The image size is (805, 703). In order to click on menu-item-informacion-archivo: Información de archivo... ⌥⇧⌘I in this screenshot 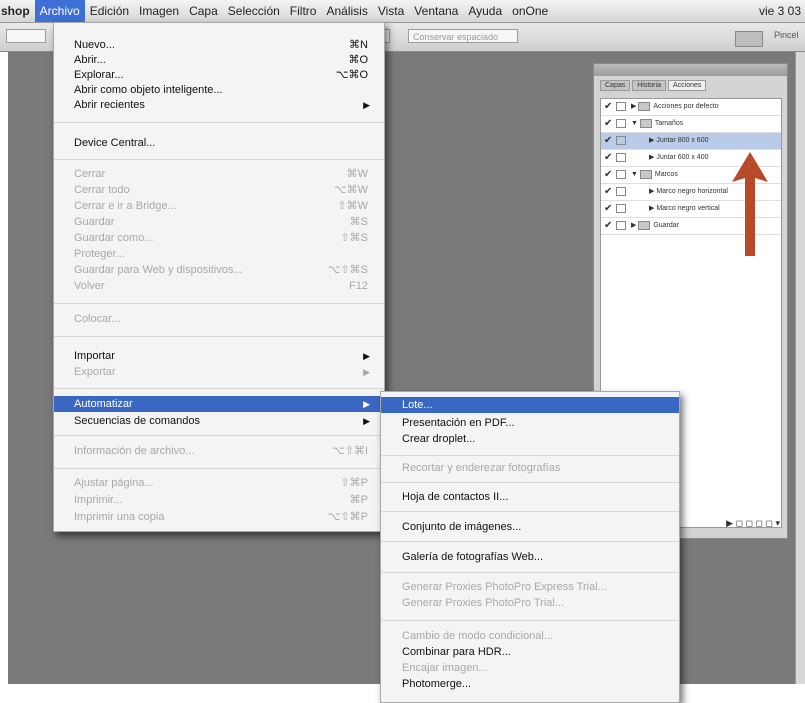, I will do `click(219, 451)`.